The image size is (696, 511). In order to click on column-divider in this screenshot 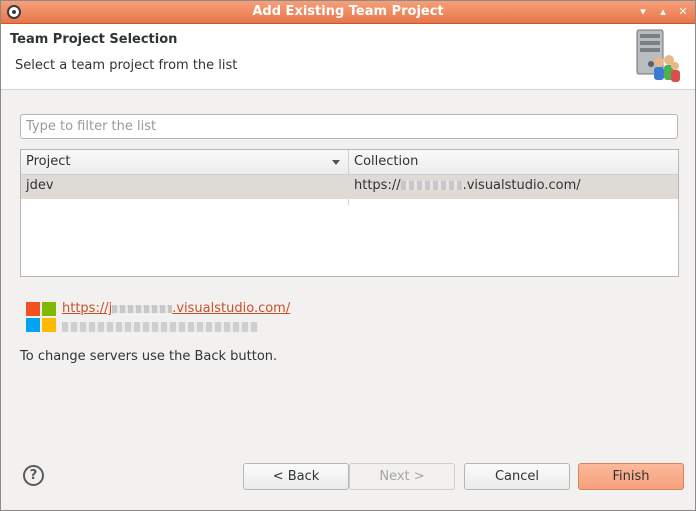, I will do `click(348, 202)`.